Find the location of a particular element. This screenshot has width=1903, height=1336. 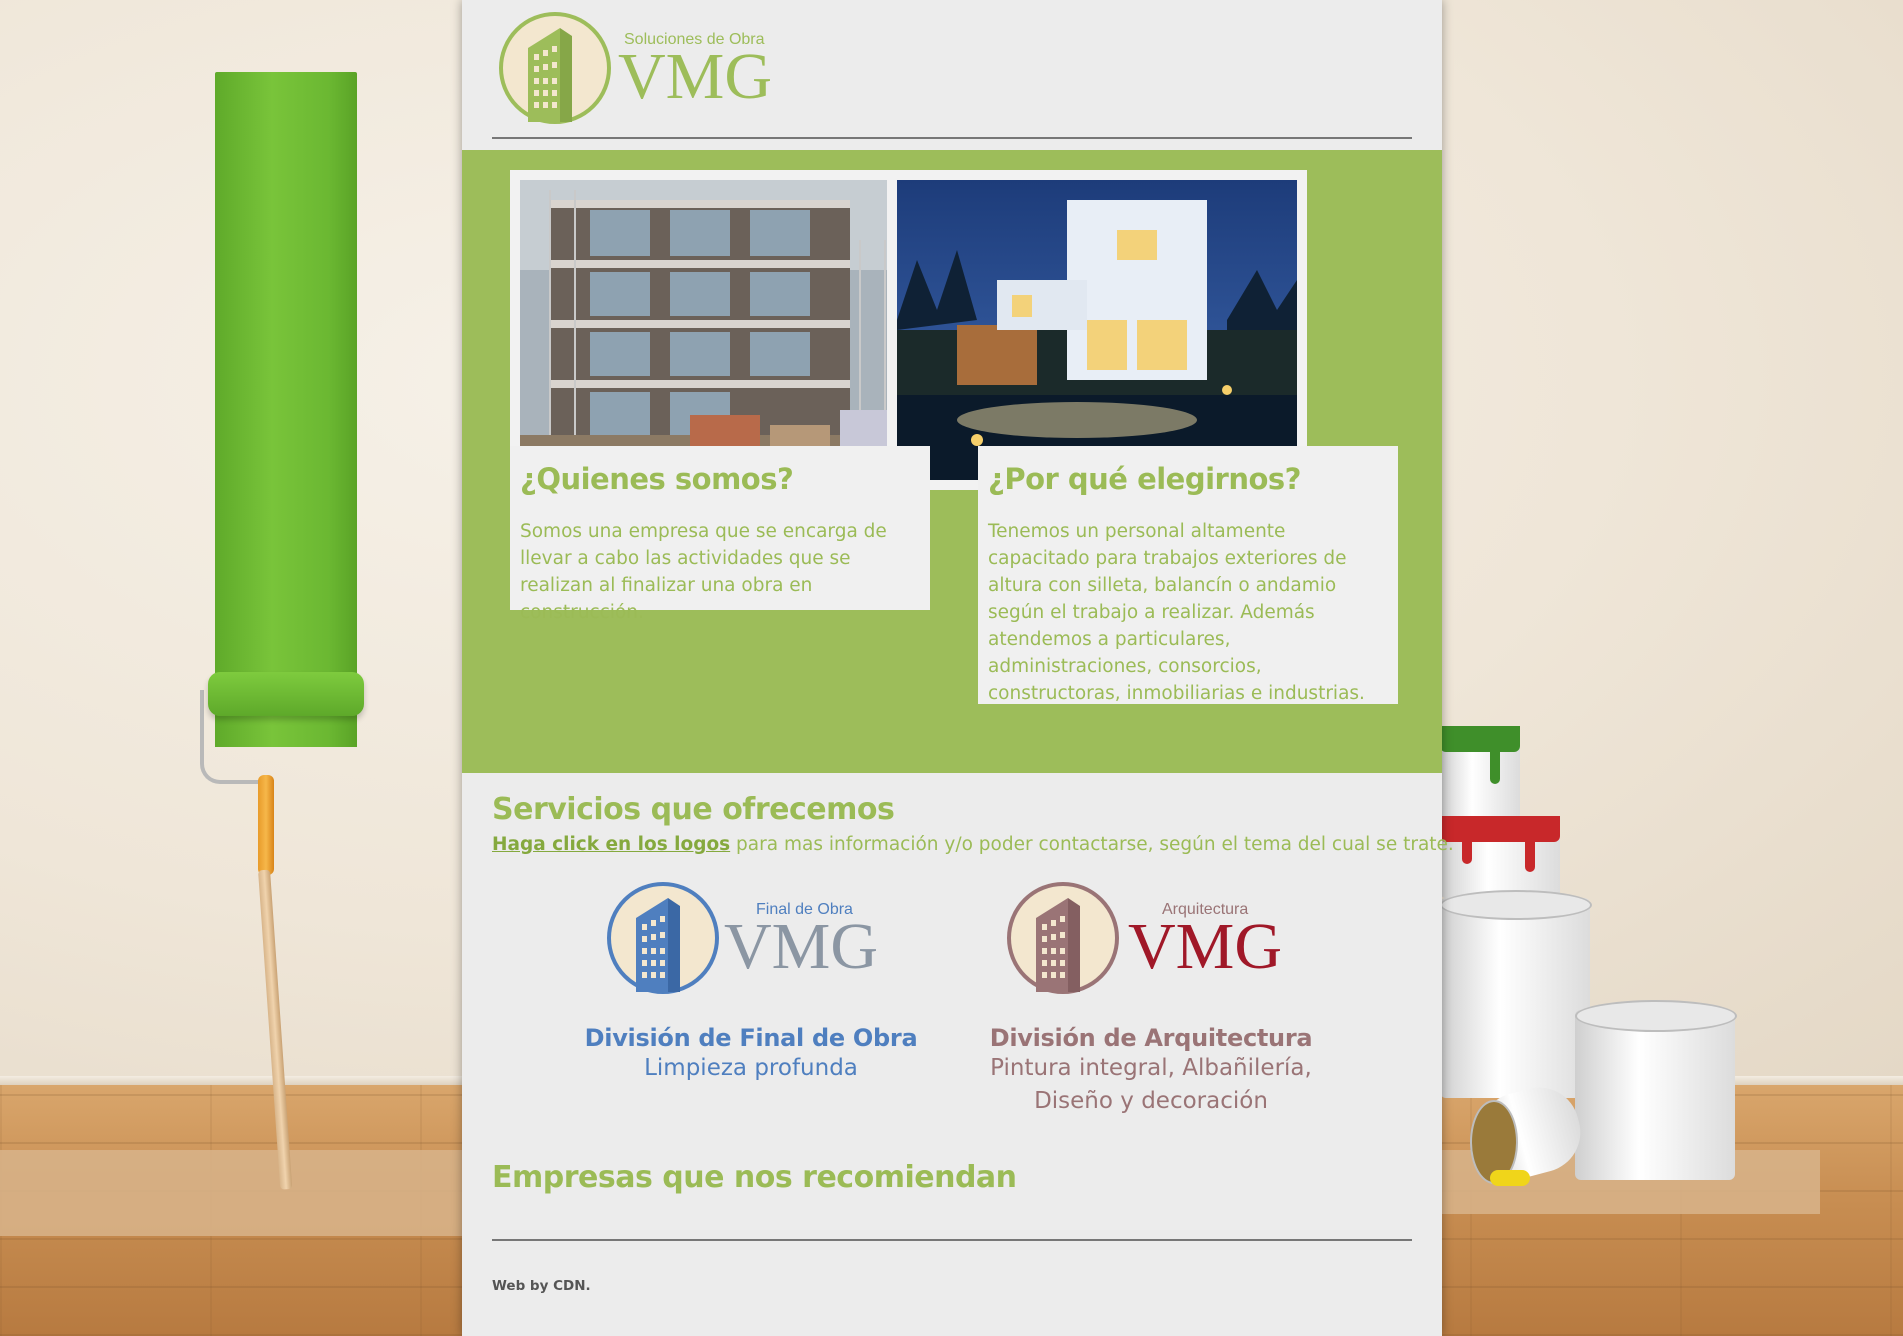

about-title: ¿Quienes somos? is located at coordinates (657, 479).